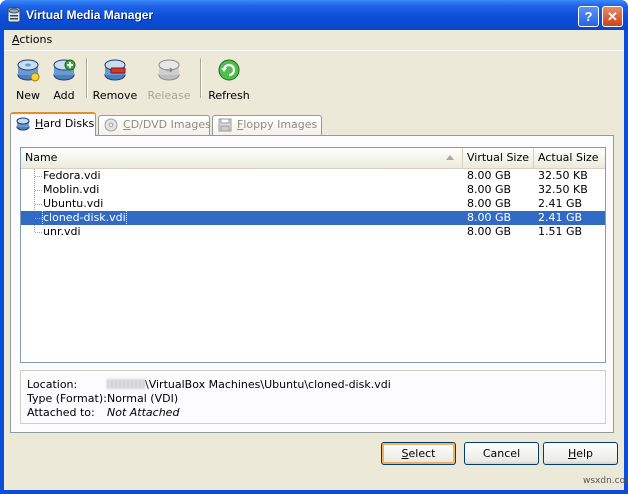 Image resolution: width=628 pixels, height=494 pixels. Describe the element at coordinates (23, 124) in the screenshot. I see `hard-disk-icon` at that location.